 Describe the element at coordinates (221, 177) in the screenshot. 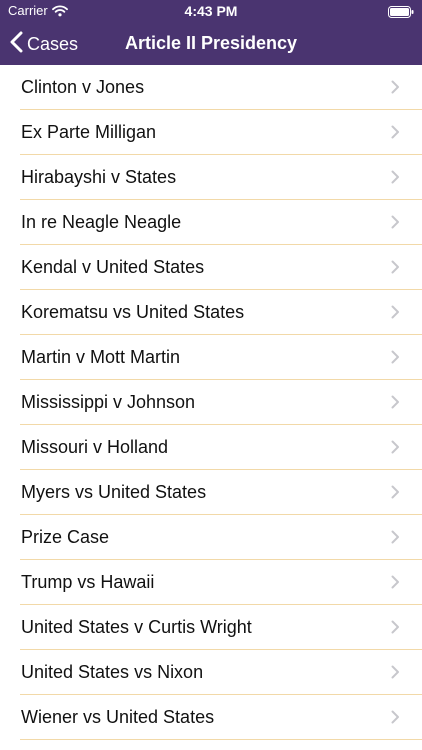

I see `list-item: Hirabayshi v States` at that location.